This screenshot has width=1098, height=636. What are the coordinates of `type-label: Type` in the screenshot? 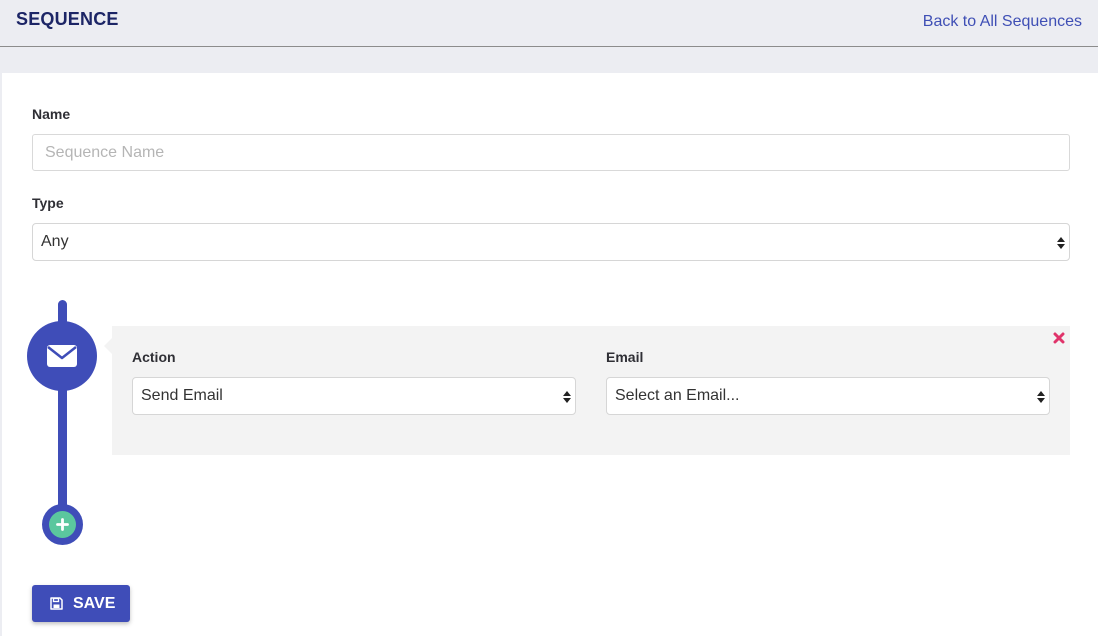 It's located at (48, 203).